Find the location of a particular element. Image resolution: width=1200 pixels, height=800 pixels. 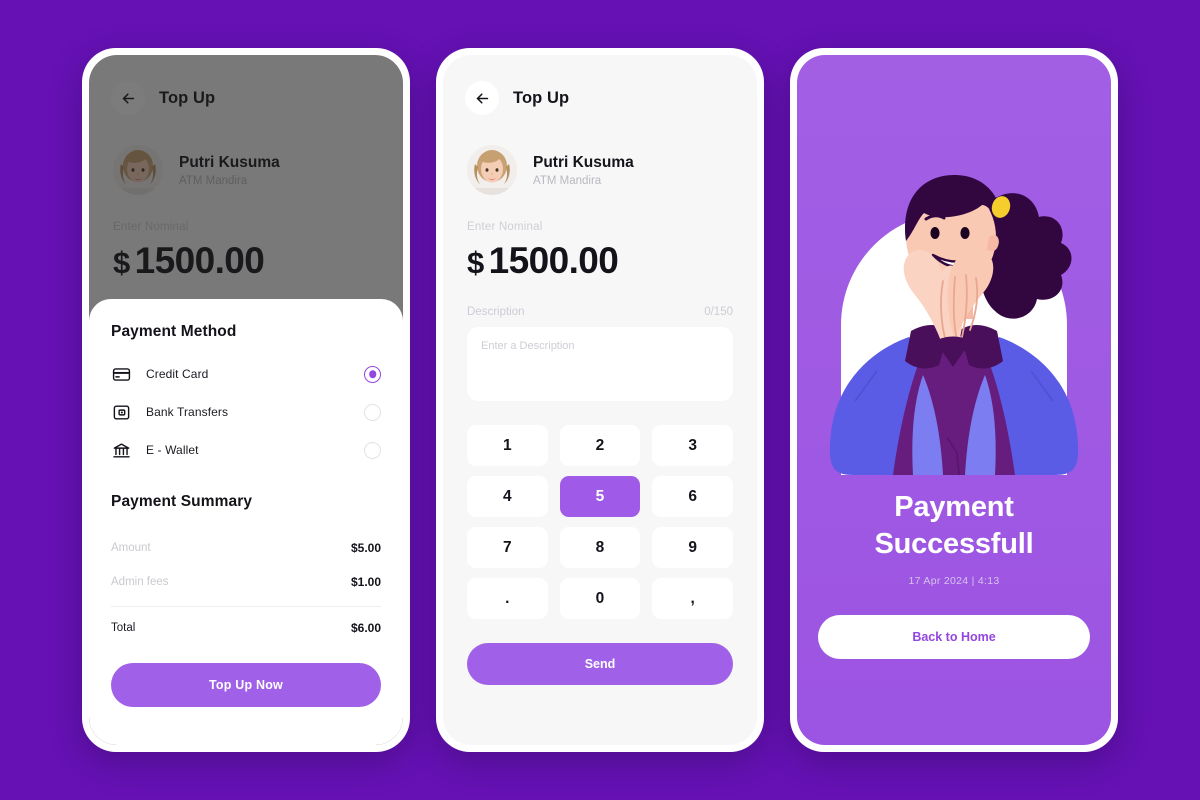

page-title-2: Top Up is located at coordinates (541, 97).